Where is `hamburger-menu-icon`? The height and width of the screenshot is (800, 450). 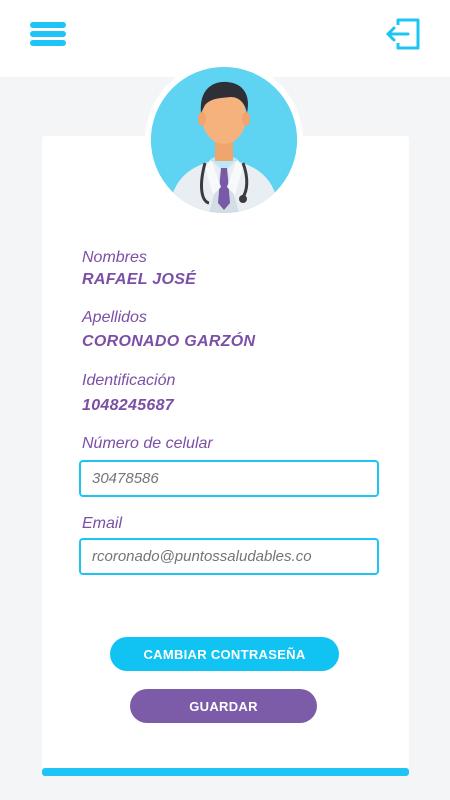
hamburger-menu-icon is located at coordinates (48, 34).